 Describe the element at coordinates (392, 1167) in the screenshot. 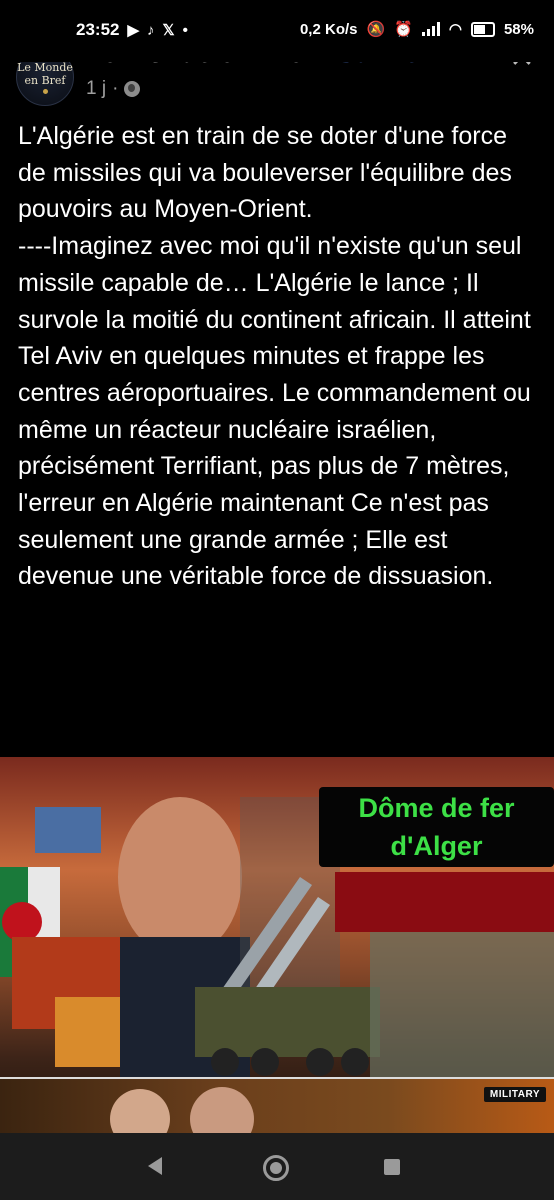

I see `recents-icon` at that location.